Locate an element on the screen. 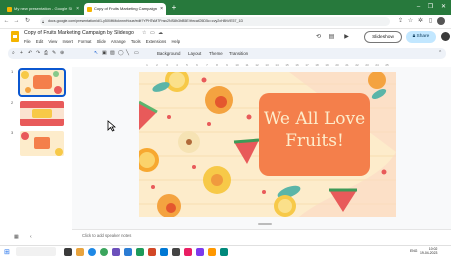  outlook-icon is located at coordinates (164, 252).